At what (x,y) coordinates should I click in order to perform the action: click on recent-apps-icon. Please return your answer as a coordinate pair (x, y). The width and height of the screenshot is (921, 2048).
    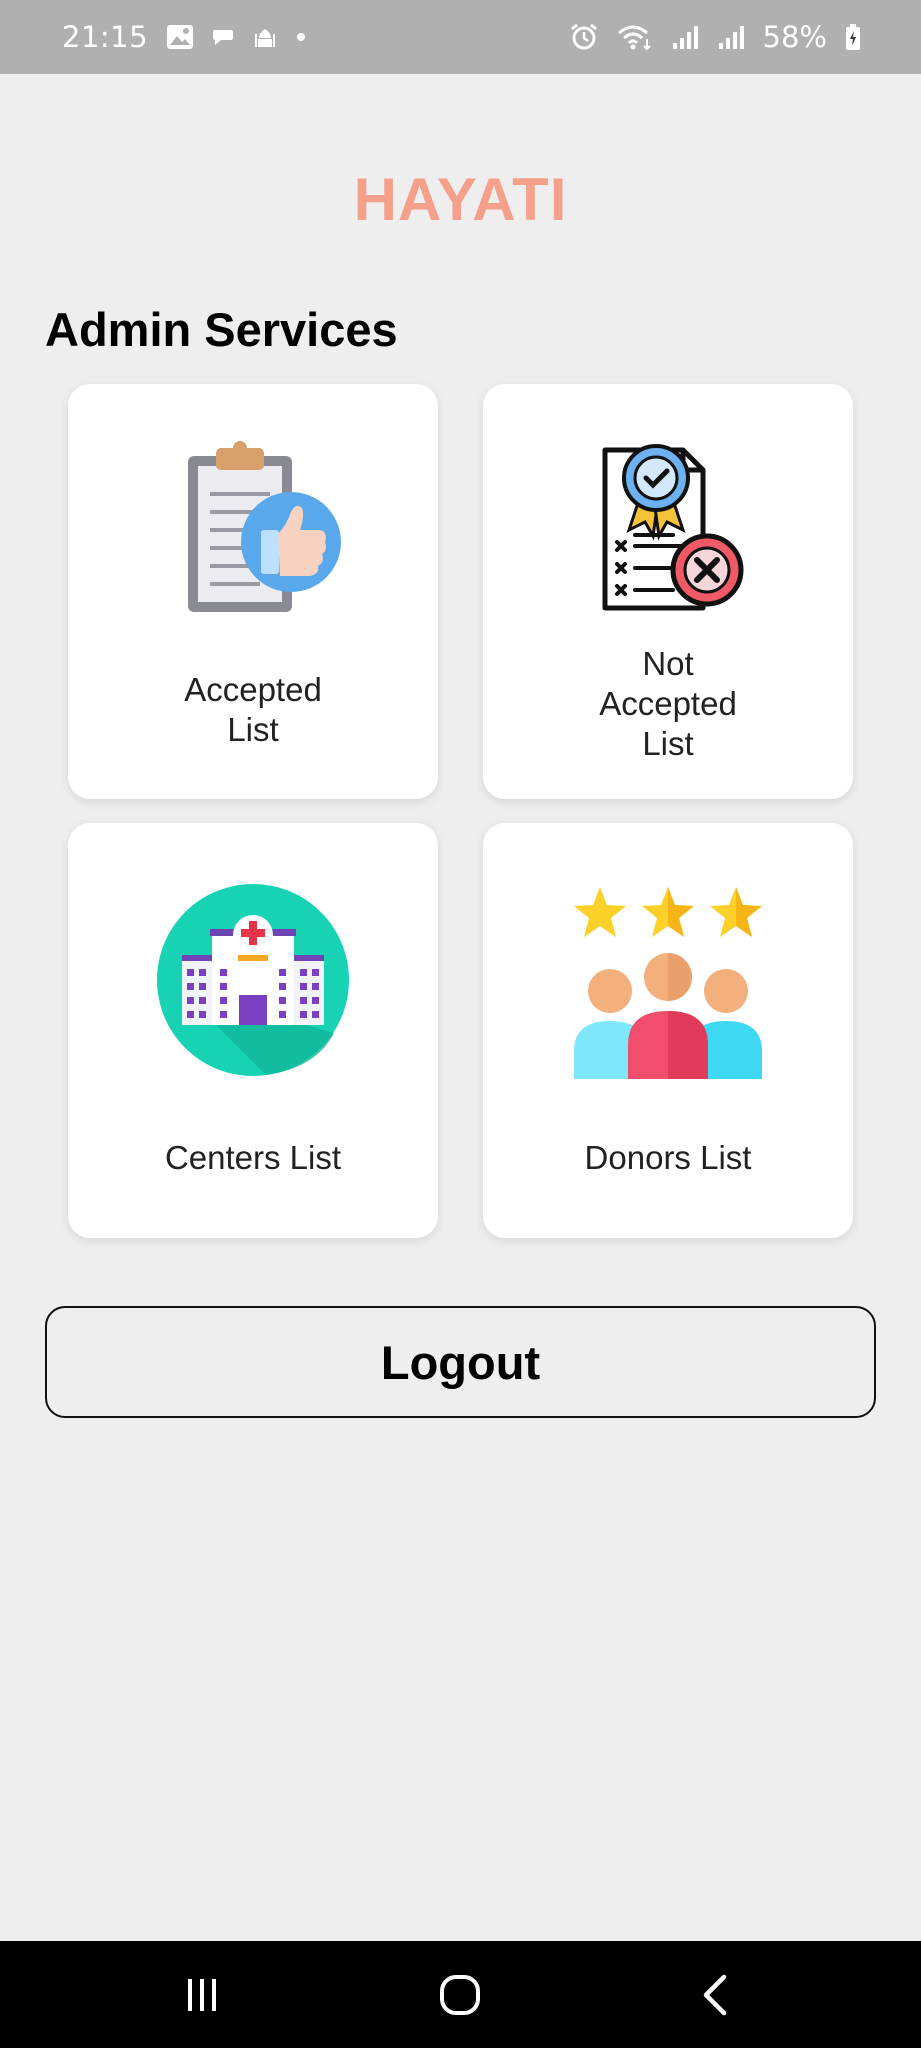
    Looking at the image, I should click on (202, 1994).